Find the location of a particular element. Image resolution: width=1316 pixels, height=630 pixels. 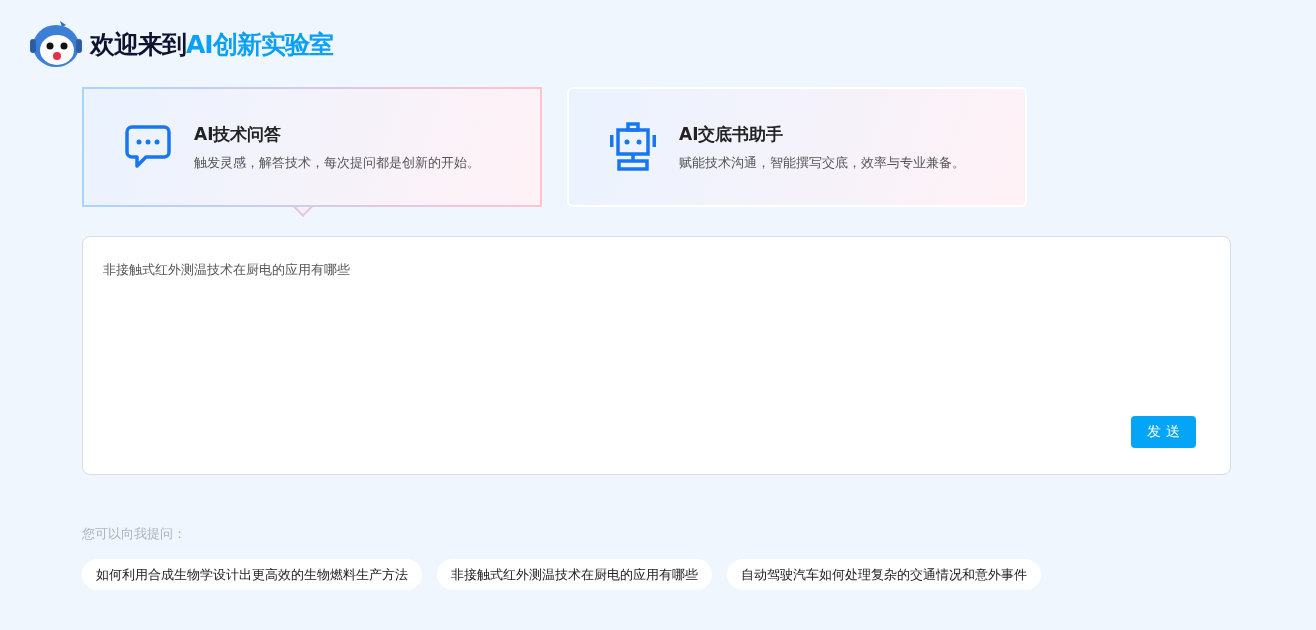

lab-name-title: AI创新实验室 is located at coordinates (259, 44).